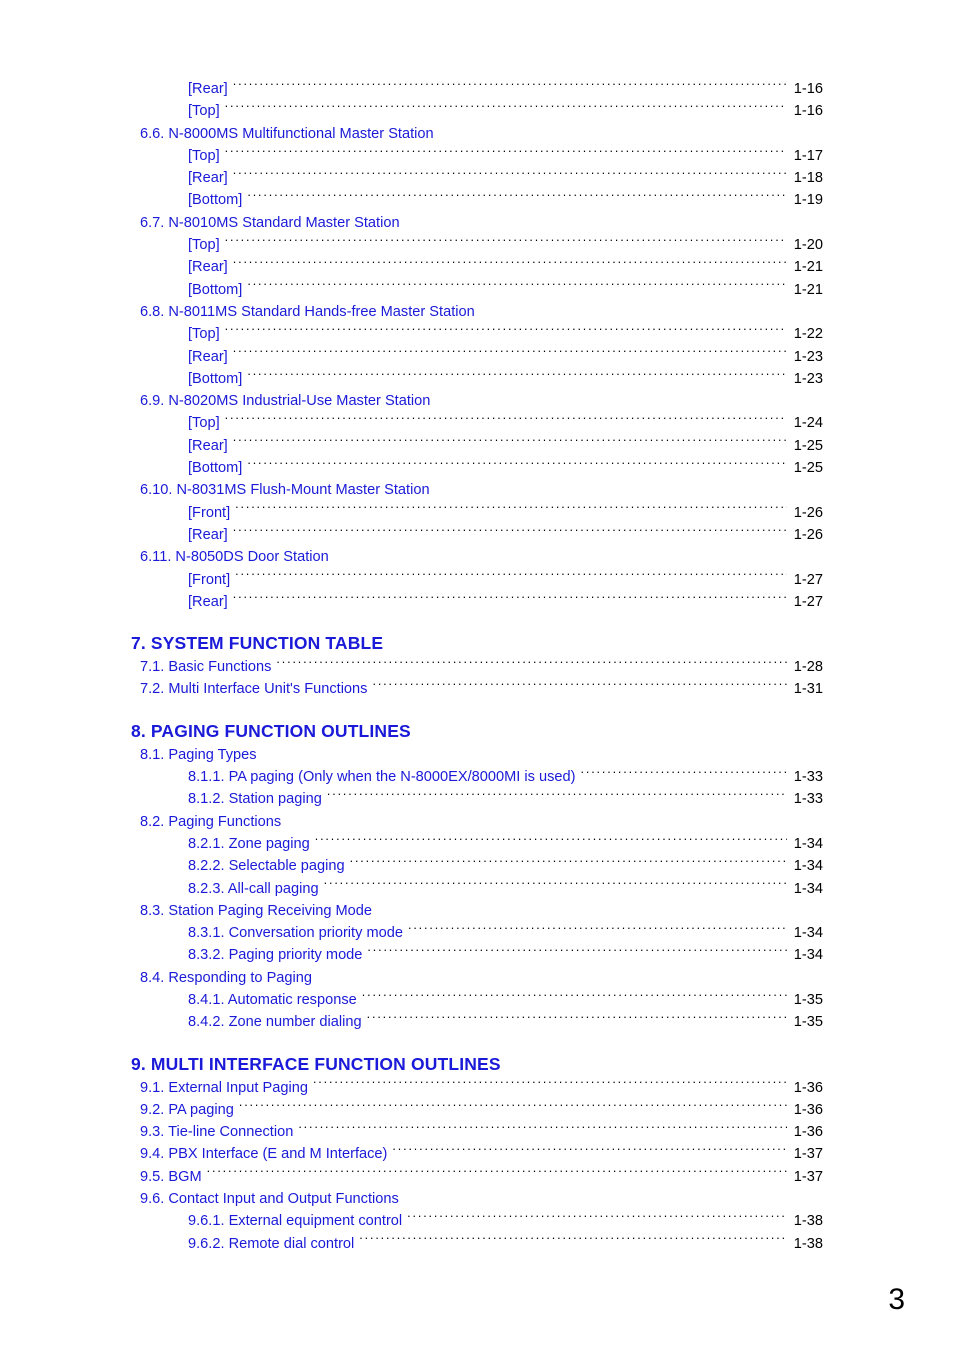 The width and height of the screenshot is (954, 1351). Describe the element at coordinates (477, 844) in the screenshot. I see `toc-subsection-entry: 8.2.1. Zone paging 1-34` at that location.